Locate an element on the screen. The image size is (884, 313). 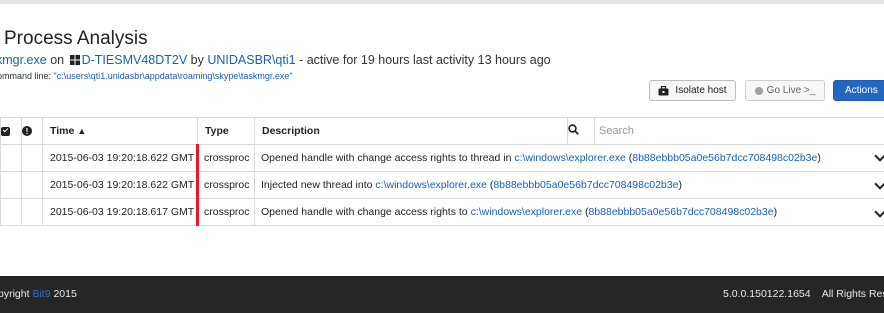
time-header-label: Time is located at coordinates (62, 131).